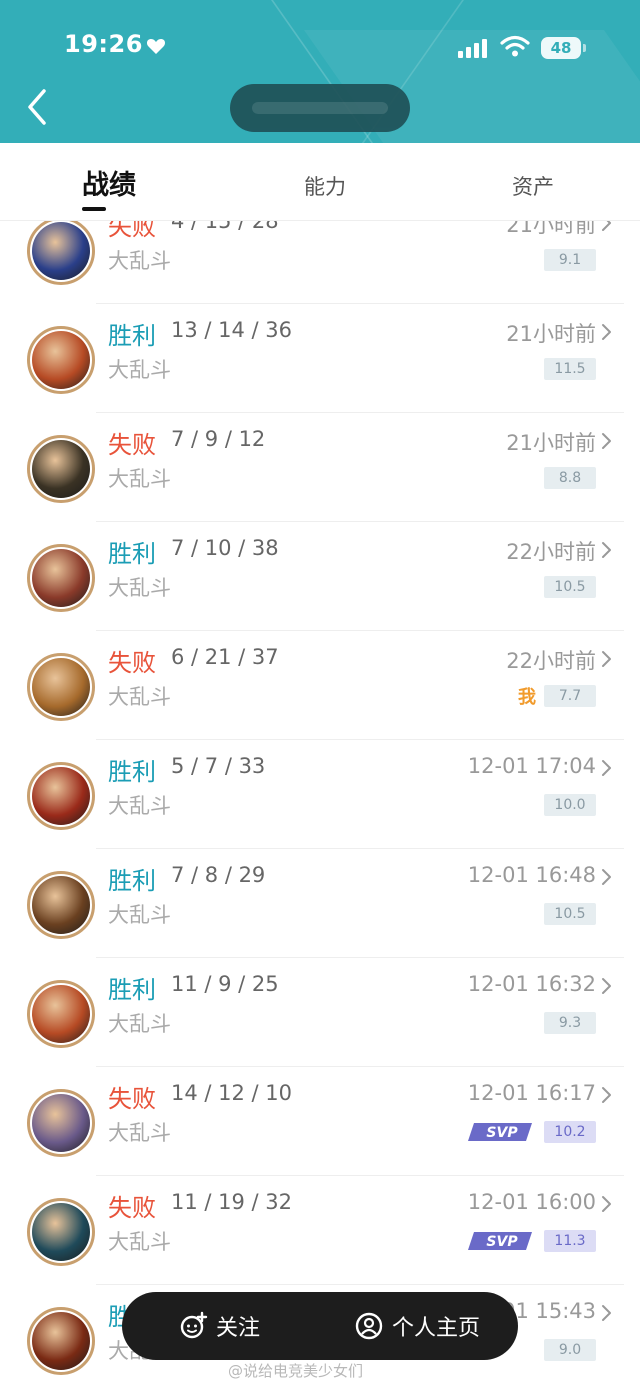  What do you see at coordinates (533, 186) in the screenshot?
I see `tab-assets: 资产` at bounding box center [533, 186].